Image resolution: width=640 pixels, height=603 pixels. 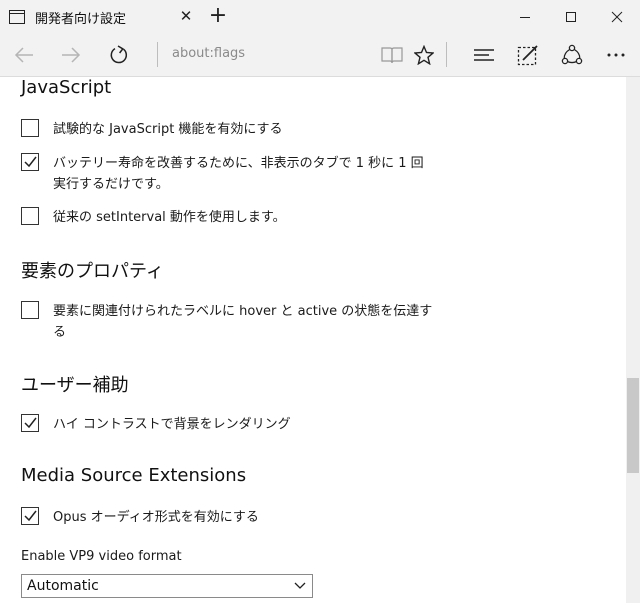 I want to click on web-note-icon, so click(x=527, y=54).